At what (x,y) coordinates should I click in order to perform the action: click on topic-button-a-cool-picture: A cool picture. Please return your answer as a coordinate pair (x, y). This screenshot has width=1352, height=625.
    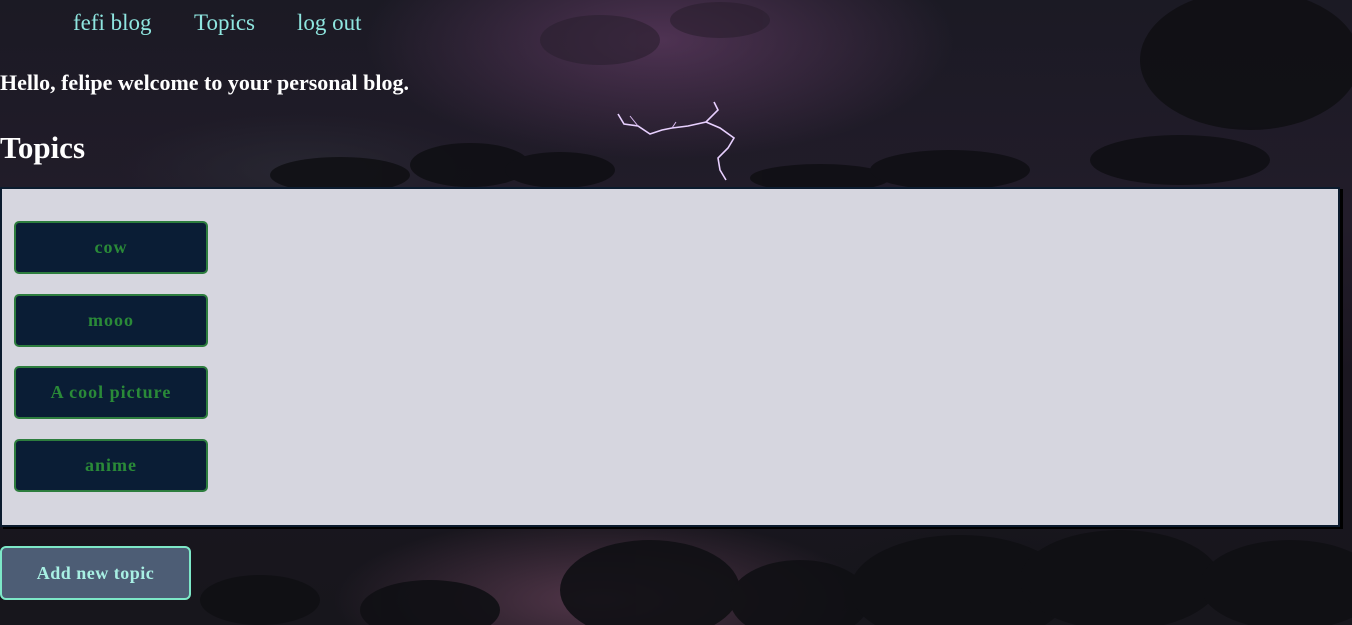
    Looking at the image, I should click on (111, 392).